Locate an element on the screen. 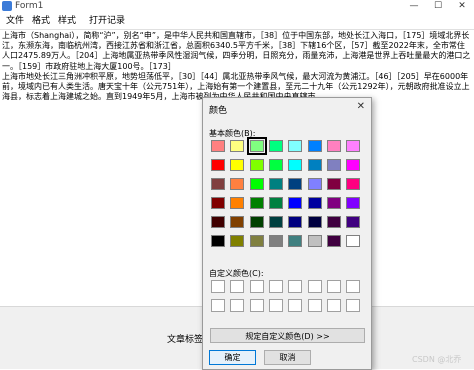 The width and height of the screenshot is (474, 370). menu-file: 文件 is located at coordinates (15, 21).